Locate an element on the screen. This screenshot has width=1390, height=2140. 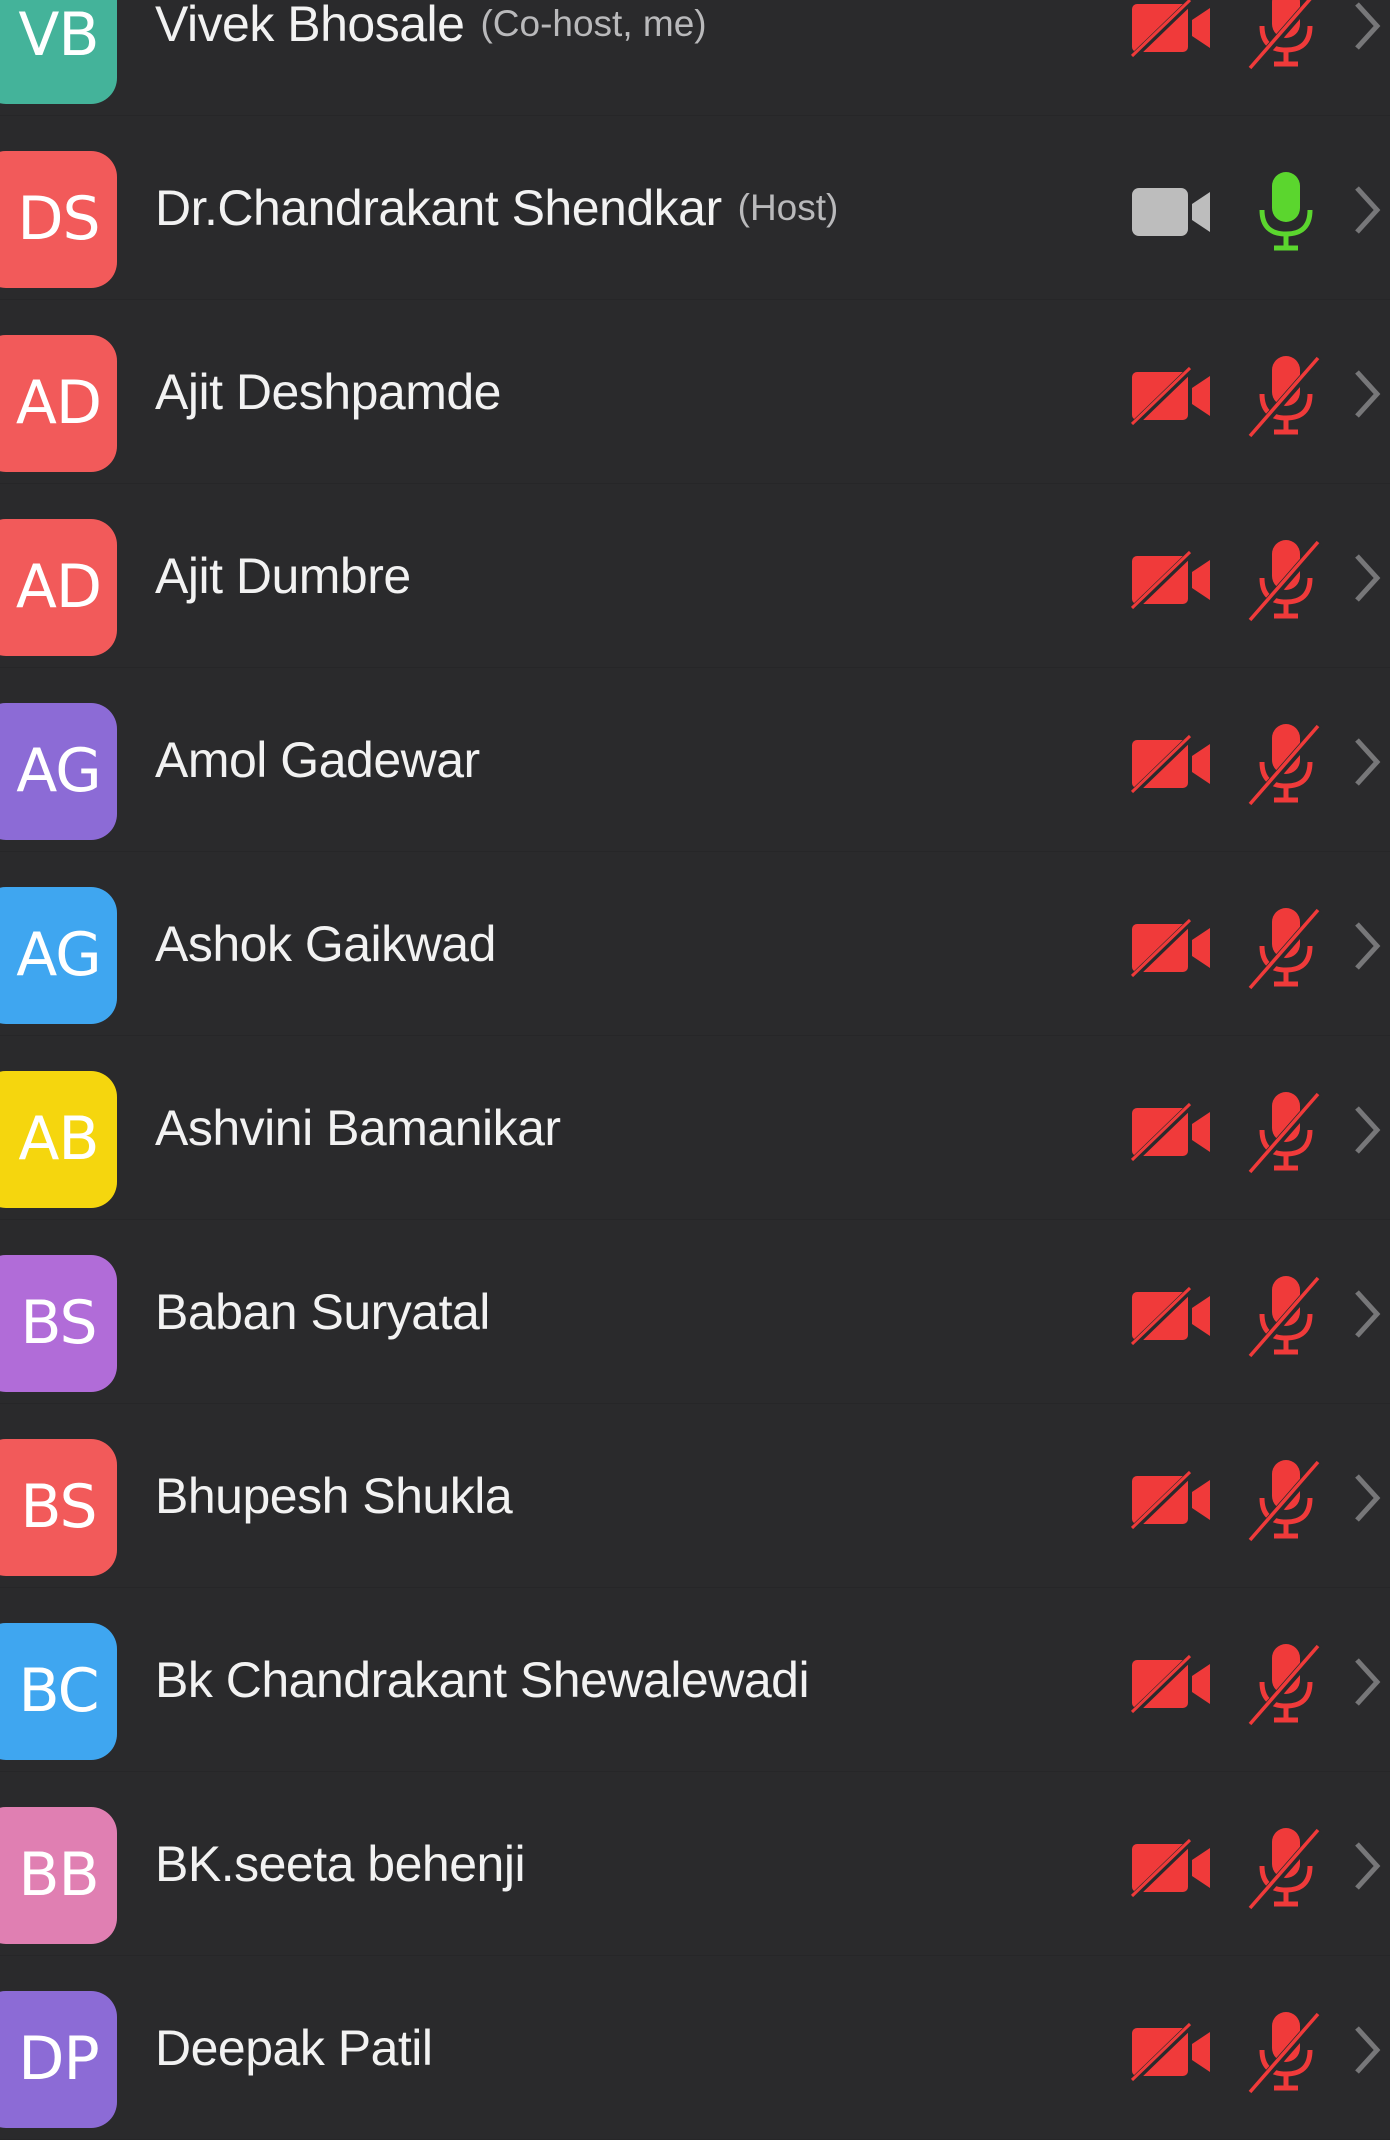
participant-name-wrap: Amol Gadewar is located at coordinates (317, 760).